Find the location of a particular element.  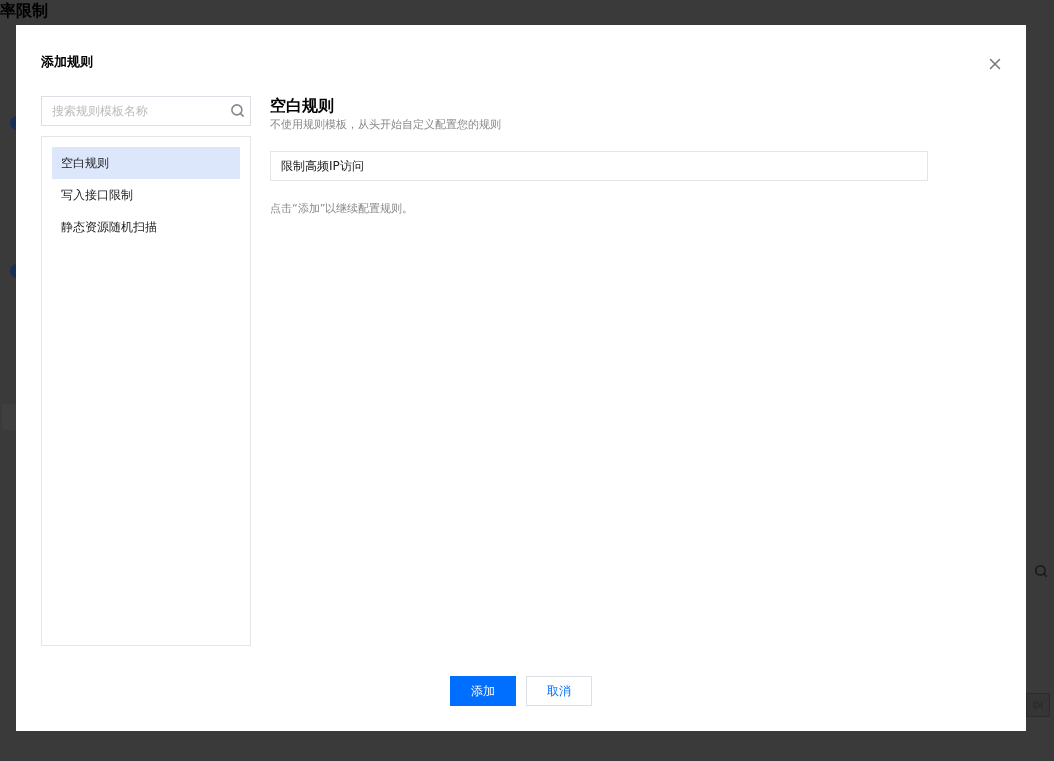

template-item: 写入接口限制 is located at coordinates (146, 195).